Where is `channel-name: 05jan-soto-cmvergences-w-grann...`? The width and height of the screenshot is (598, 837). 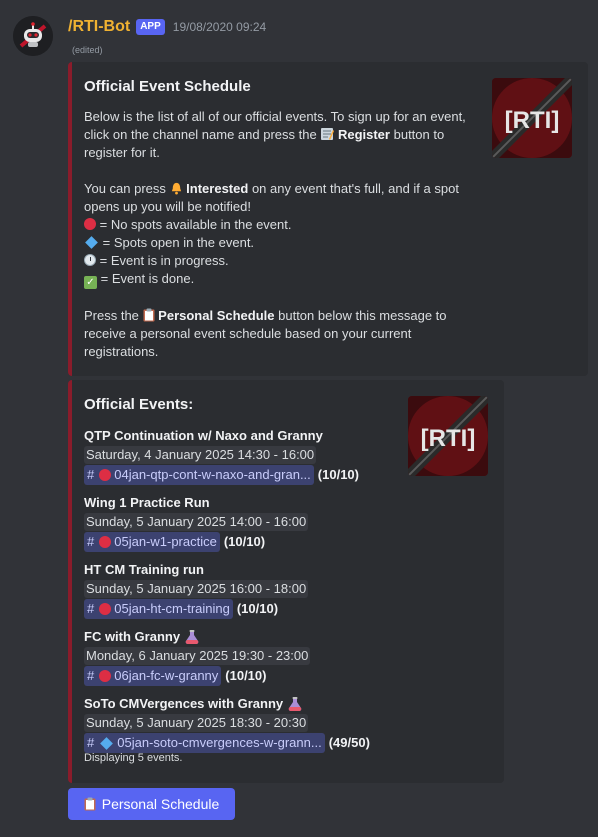 channel-name: 05jan-soto-cmvergences-w-grann... is located at coordinates (219, 742).